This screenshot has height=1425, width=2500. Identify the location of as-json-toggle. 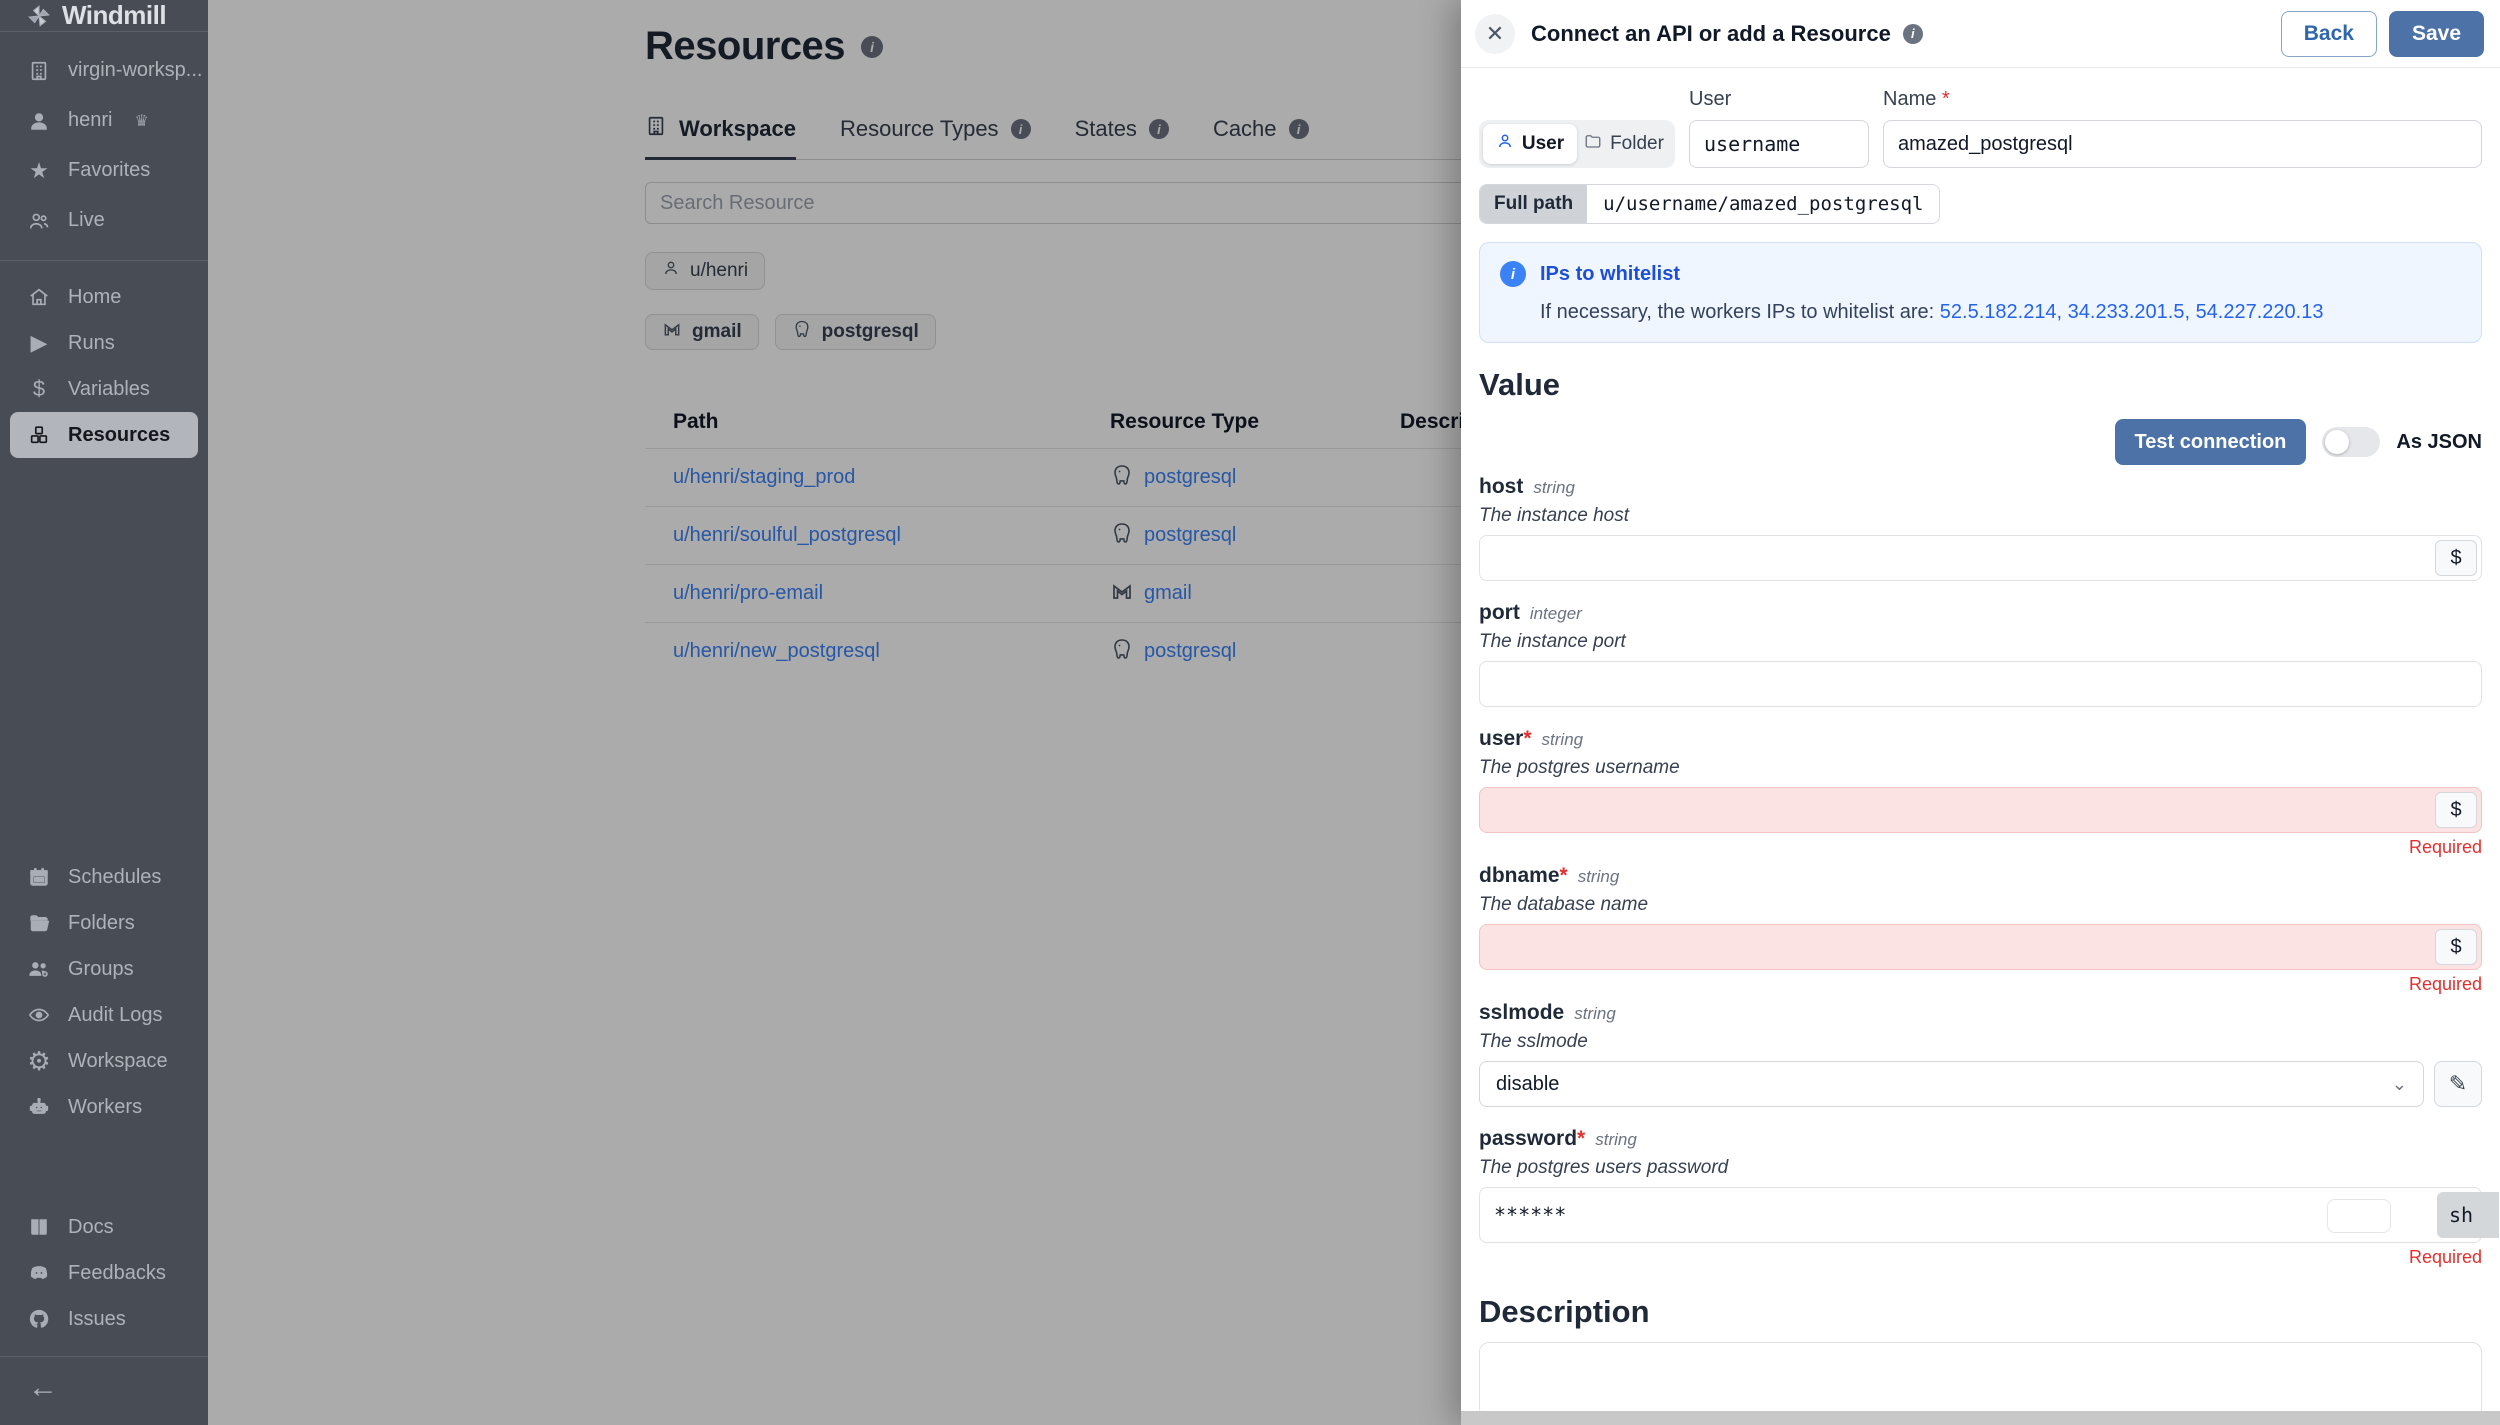
(2351, 442).